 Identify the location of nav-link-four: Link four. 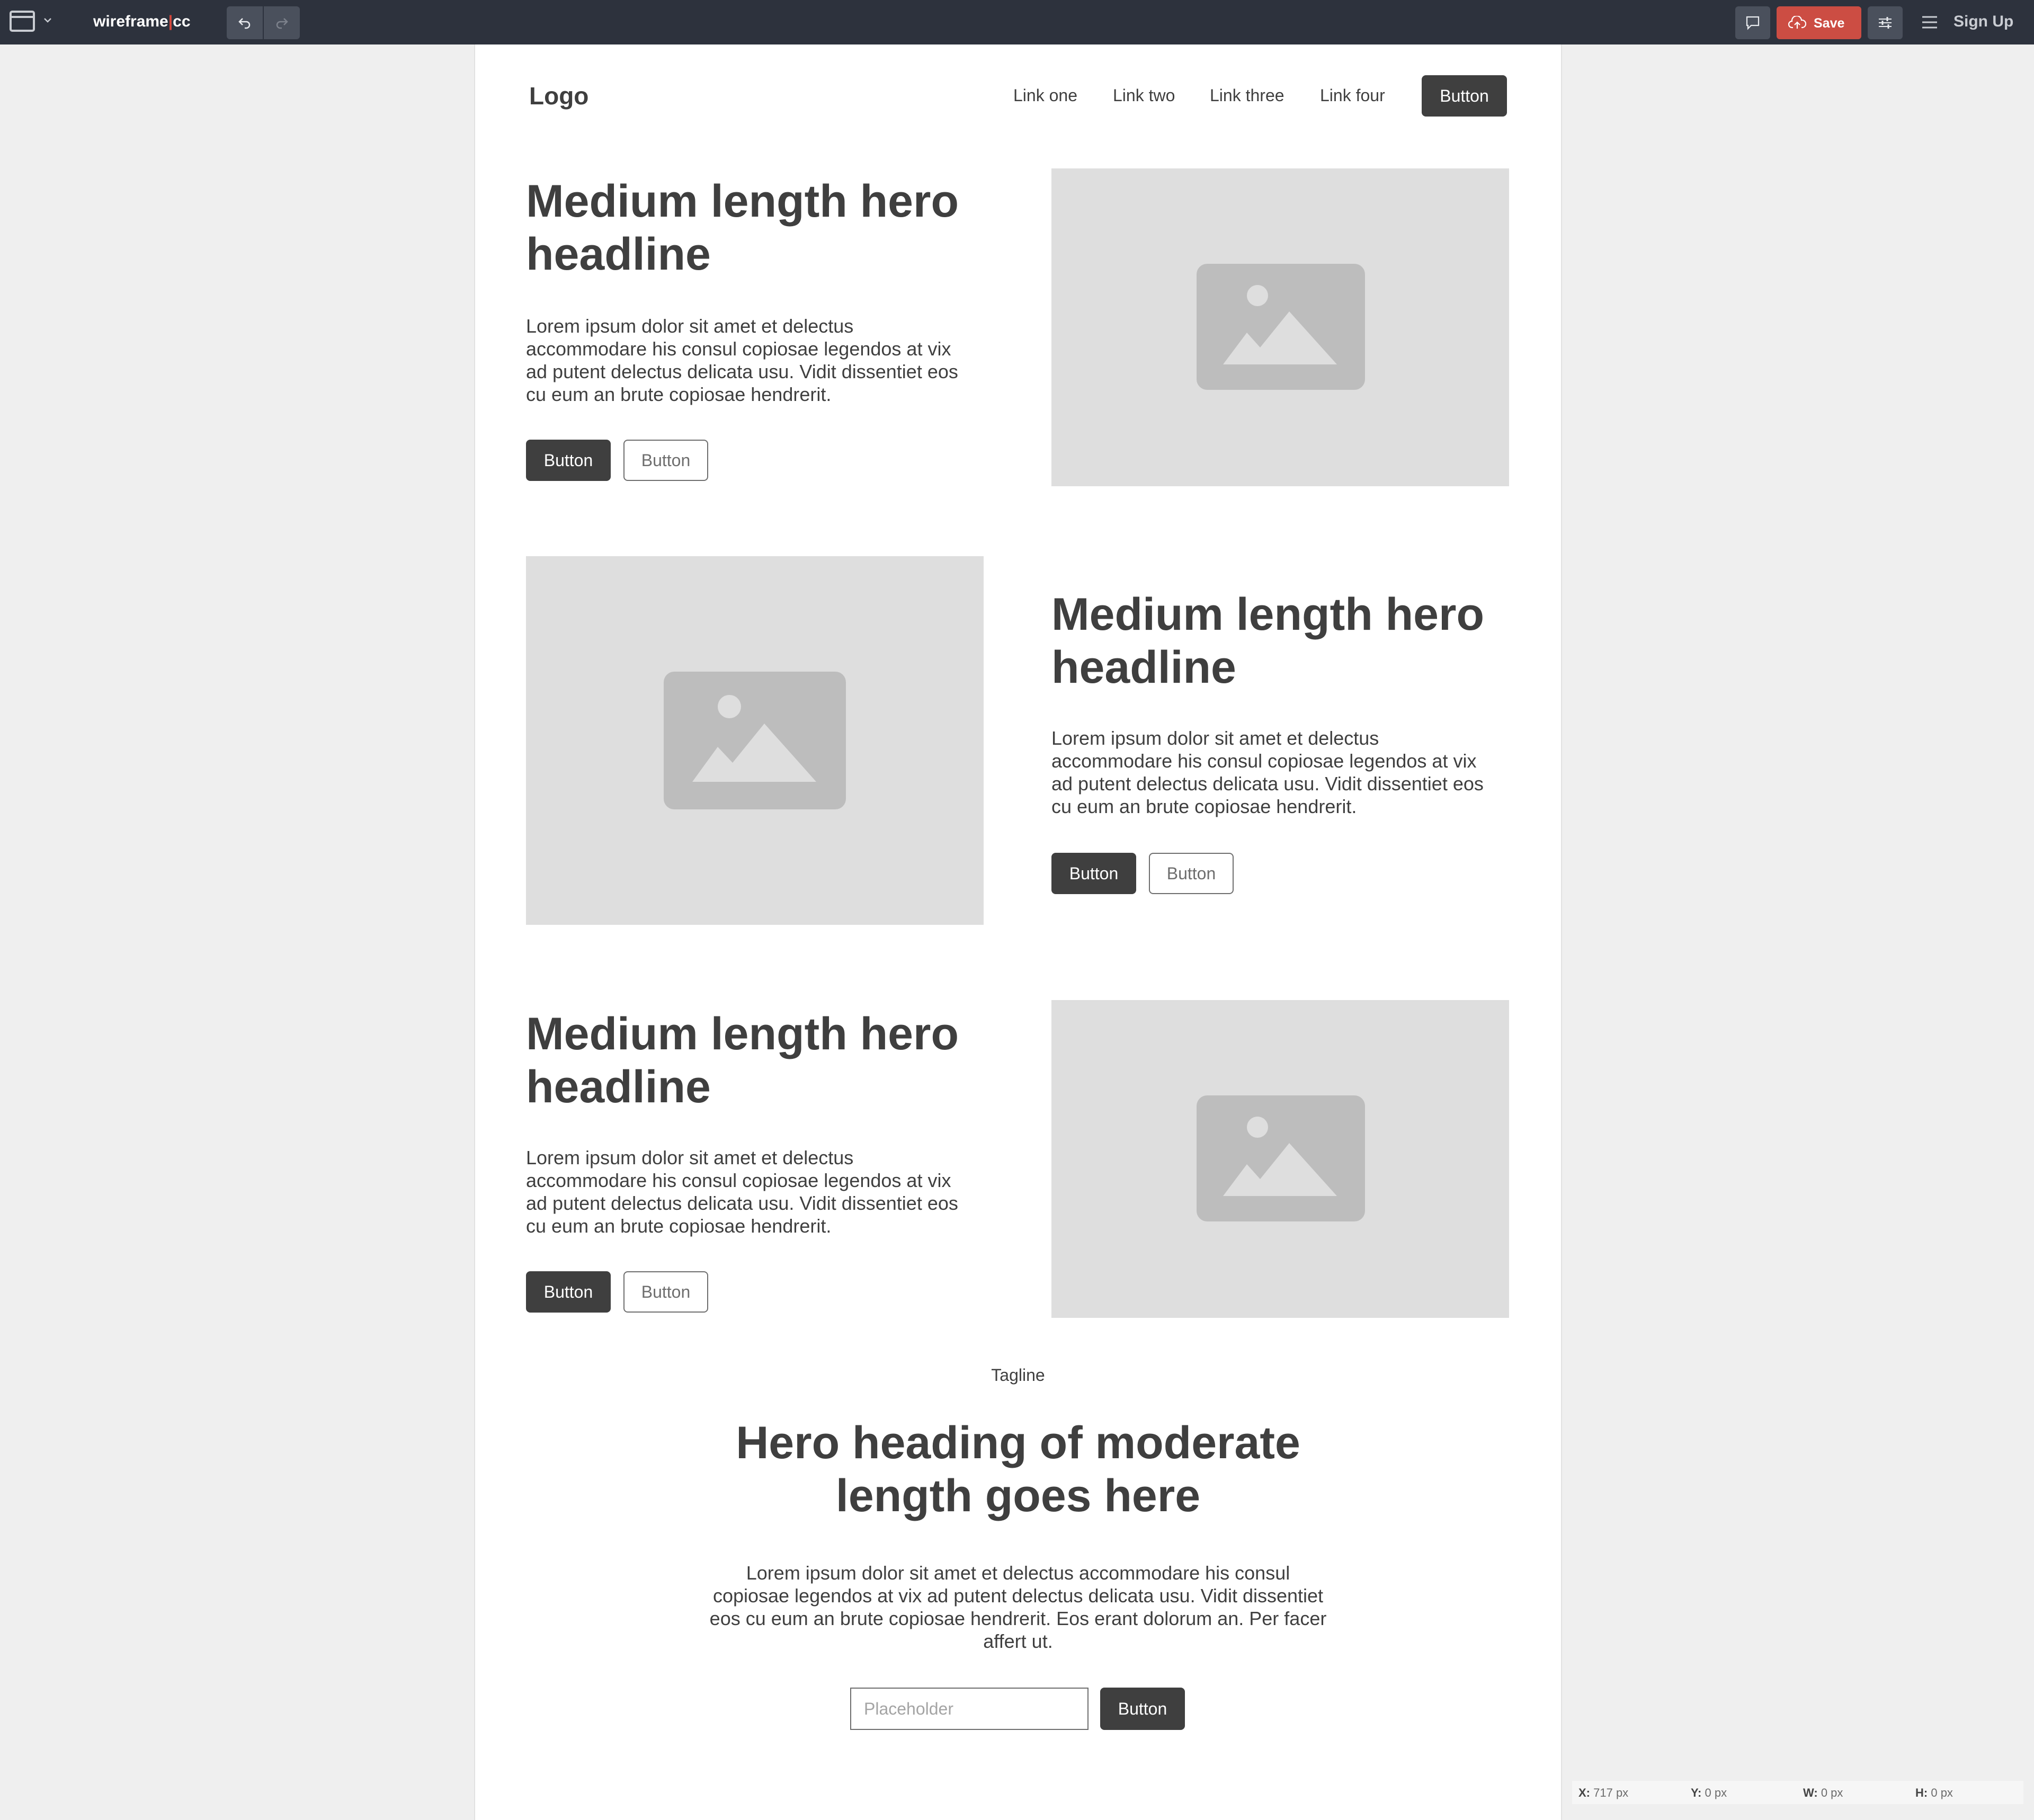
(1352, 95).